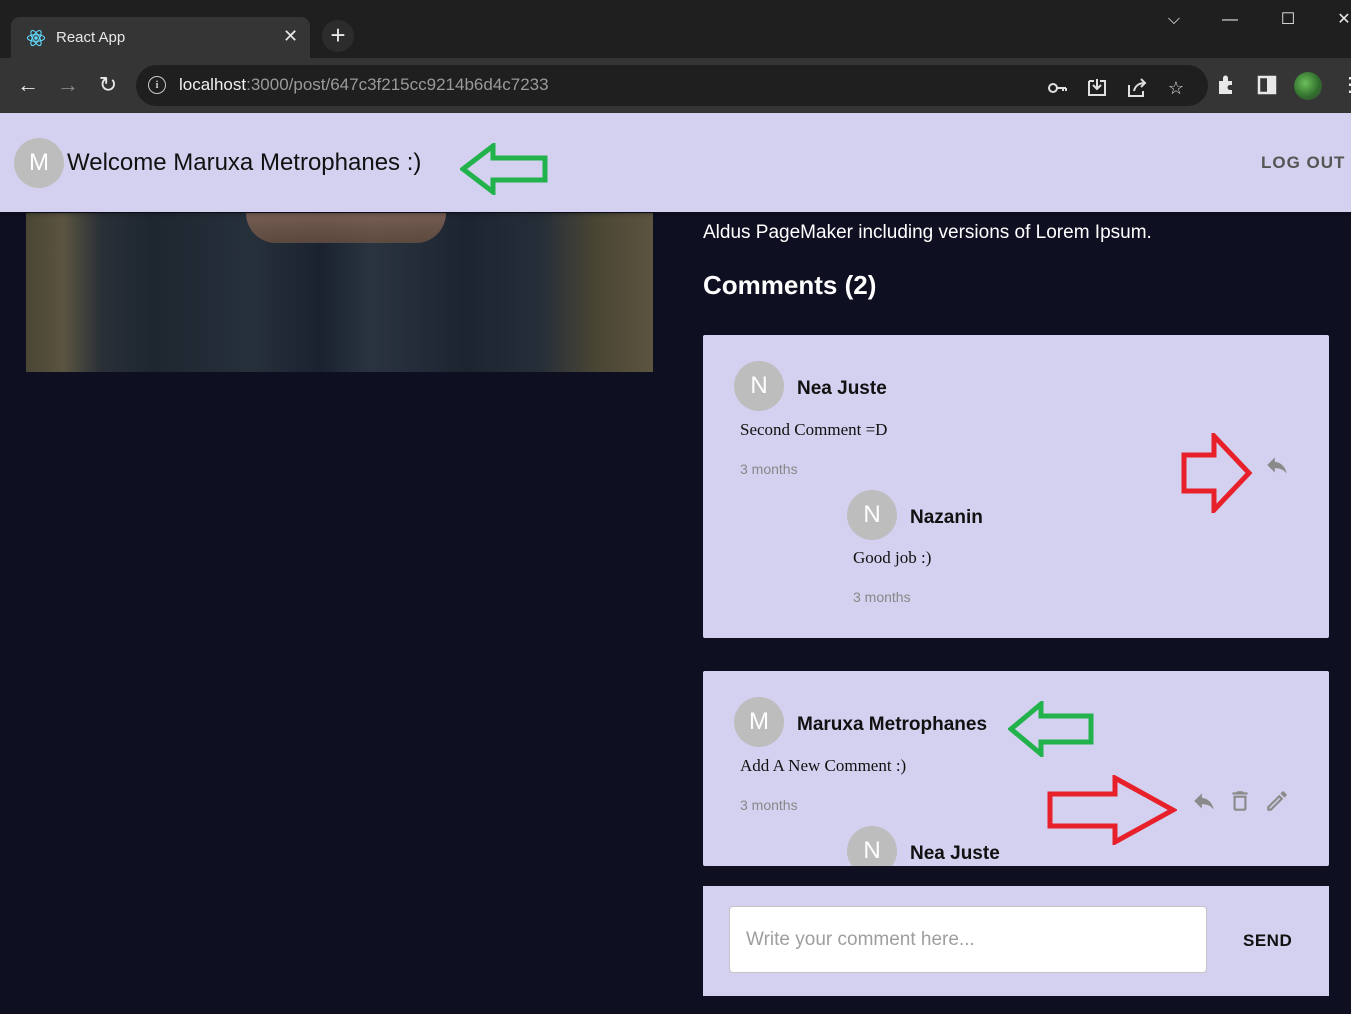  Describe the element at coordinates (675, 29) in the screenshot. I see `browser-tab-strip: React App ✕ + ⌵ — ☐ ✕` at that location.